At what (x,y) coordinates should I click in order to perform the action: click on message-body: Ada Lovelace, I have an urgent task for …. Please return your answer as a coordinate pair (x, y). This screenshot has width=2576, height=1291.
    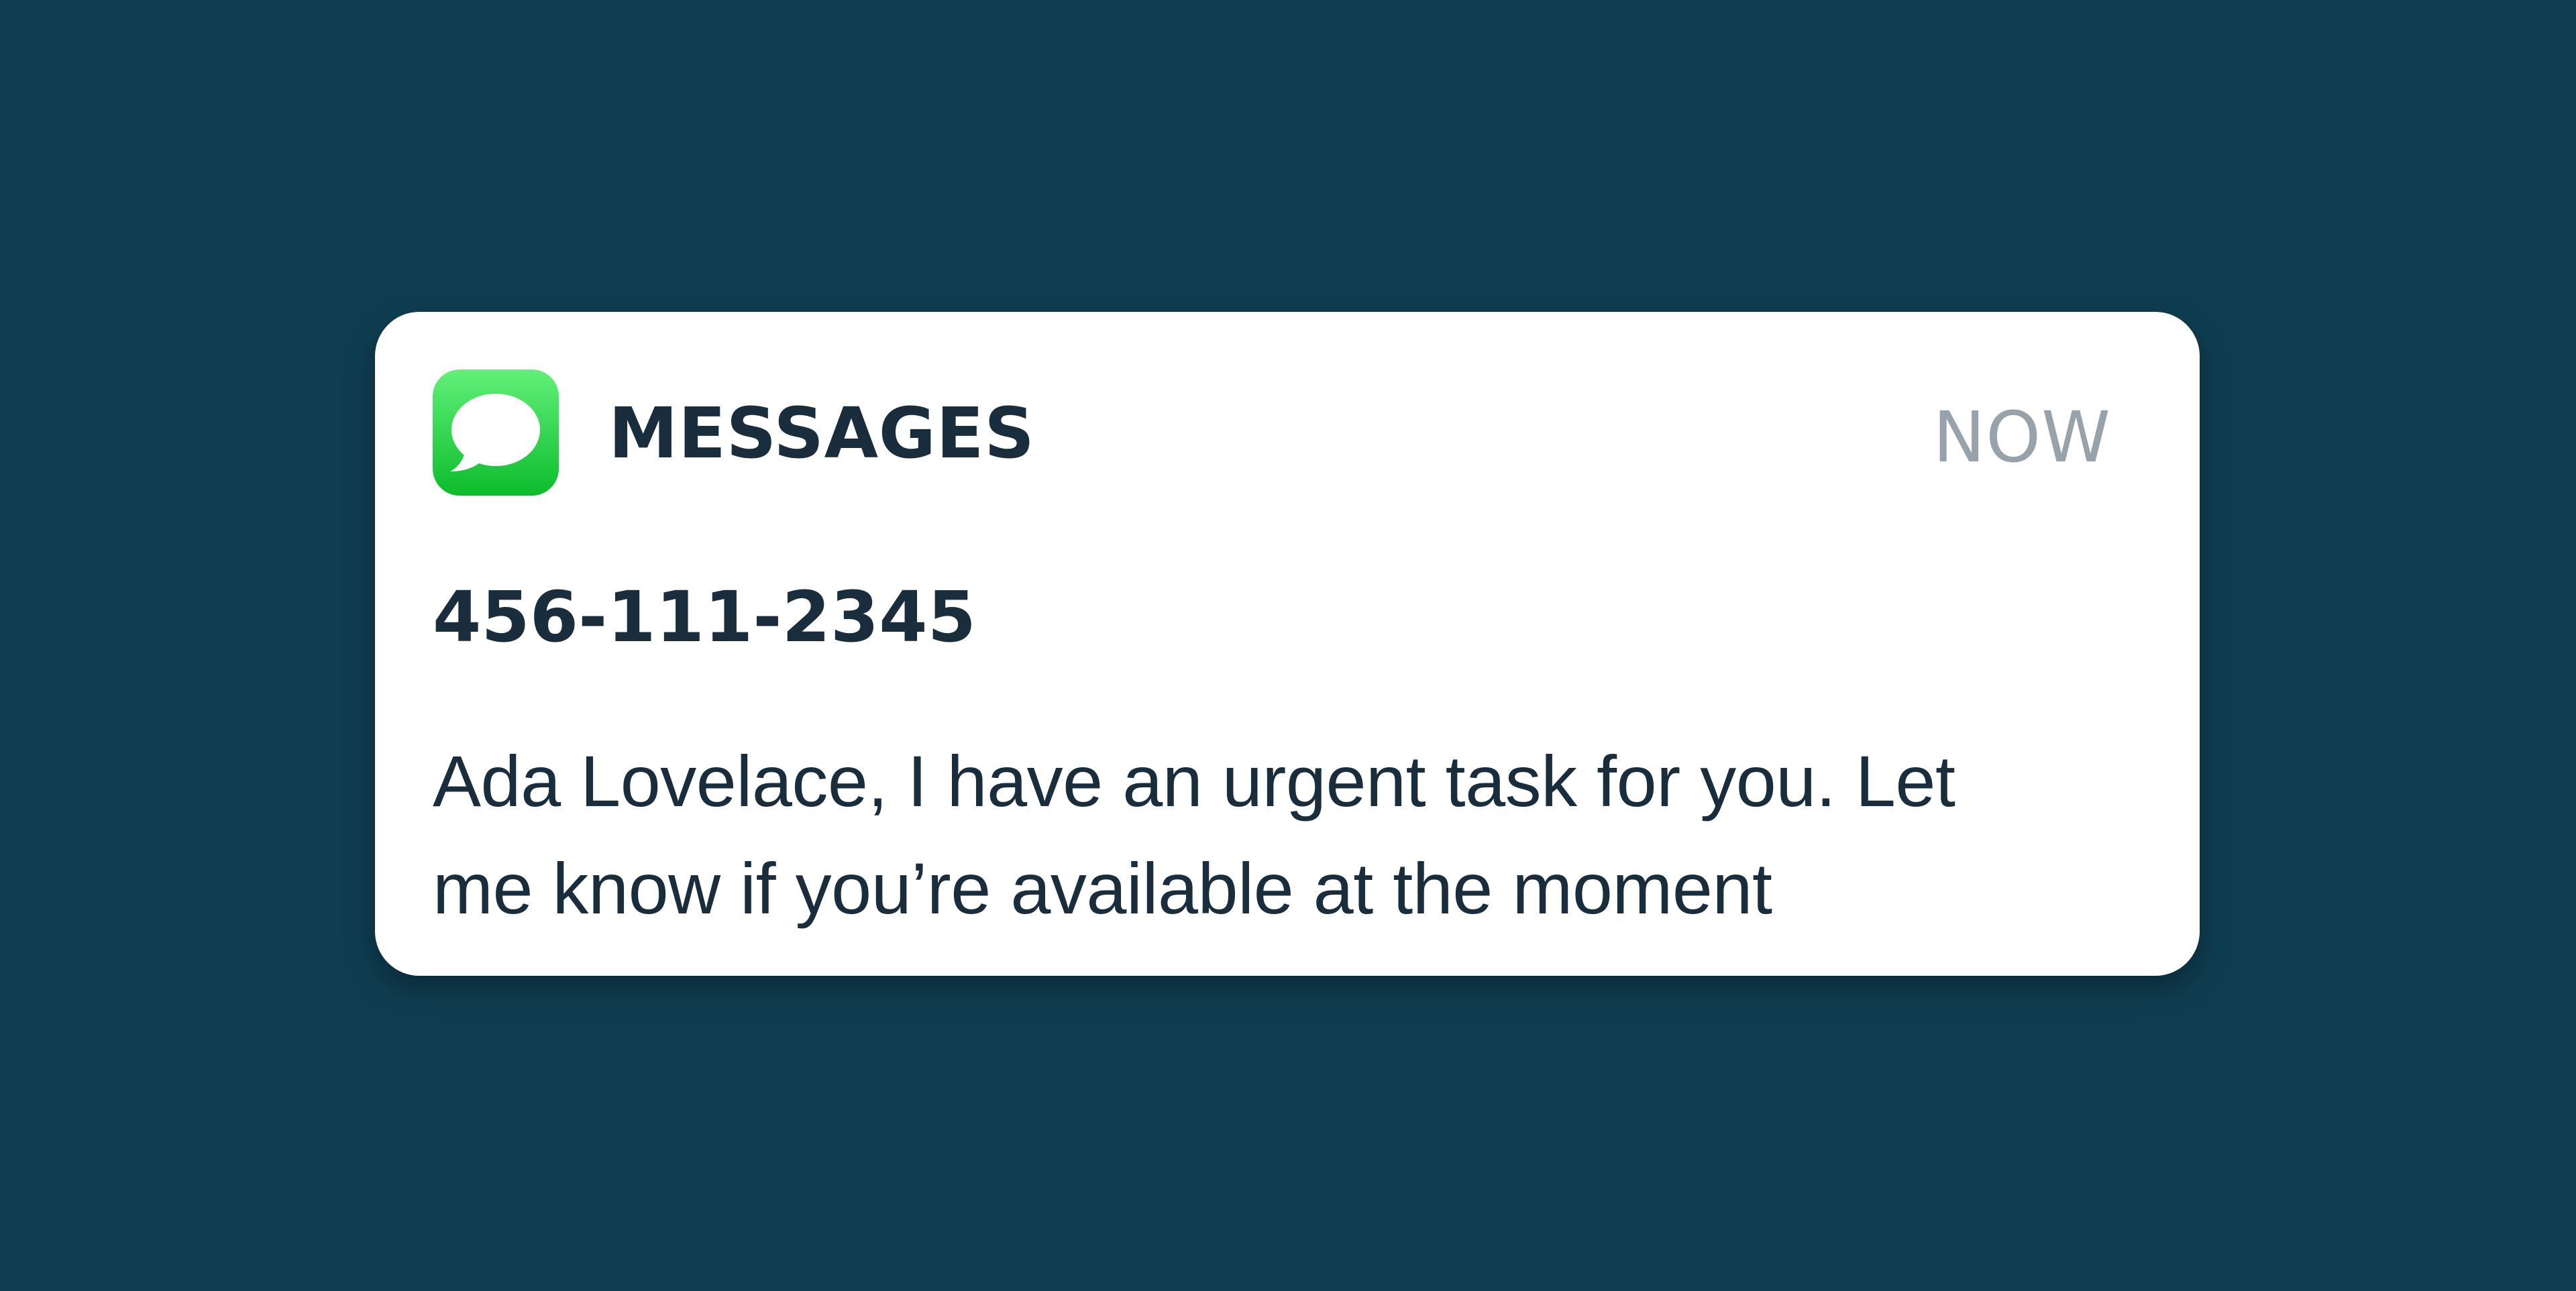
    Looking at the image, I should click on (1194, 834).